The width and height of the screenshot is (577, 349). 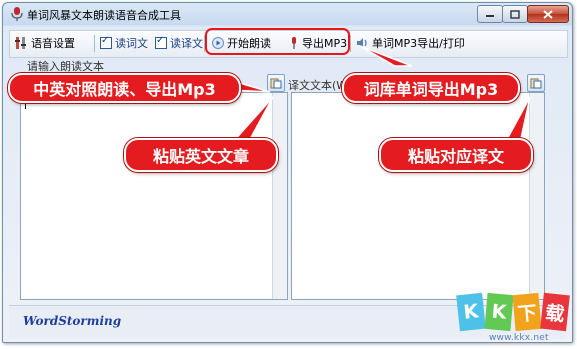 What do you see at coordinates (124, 88) in the screenshot?
I see `callout-cn-en-export: 中英对照朗读、导出Mp3` at bounding box center [124, 88].